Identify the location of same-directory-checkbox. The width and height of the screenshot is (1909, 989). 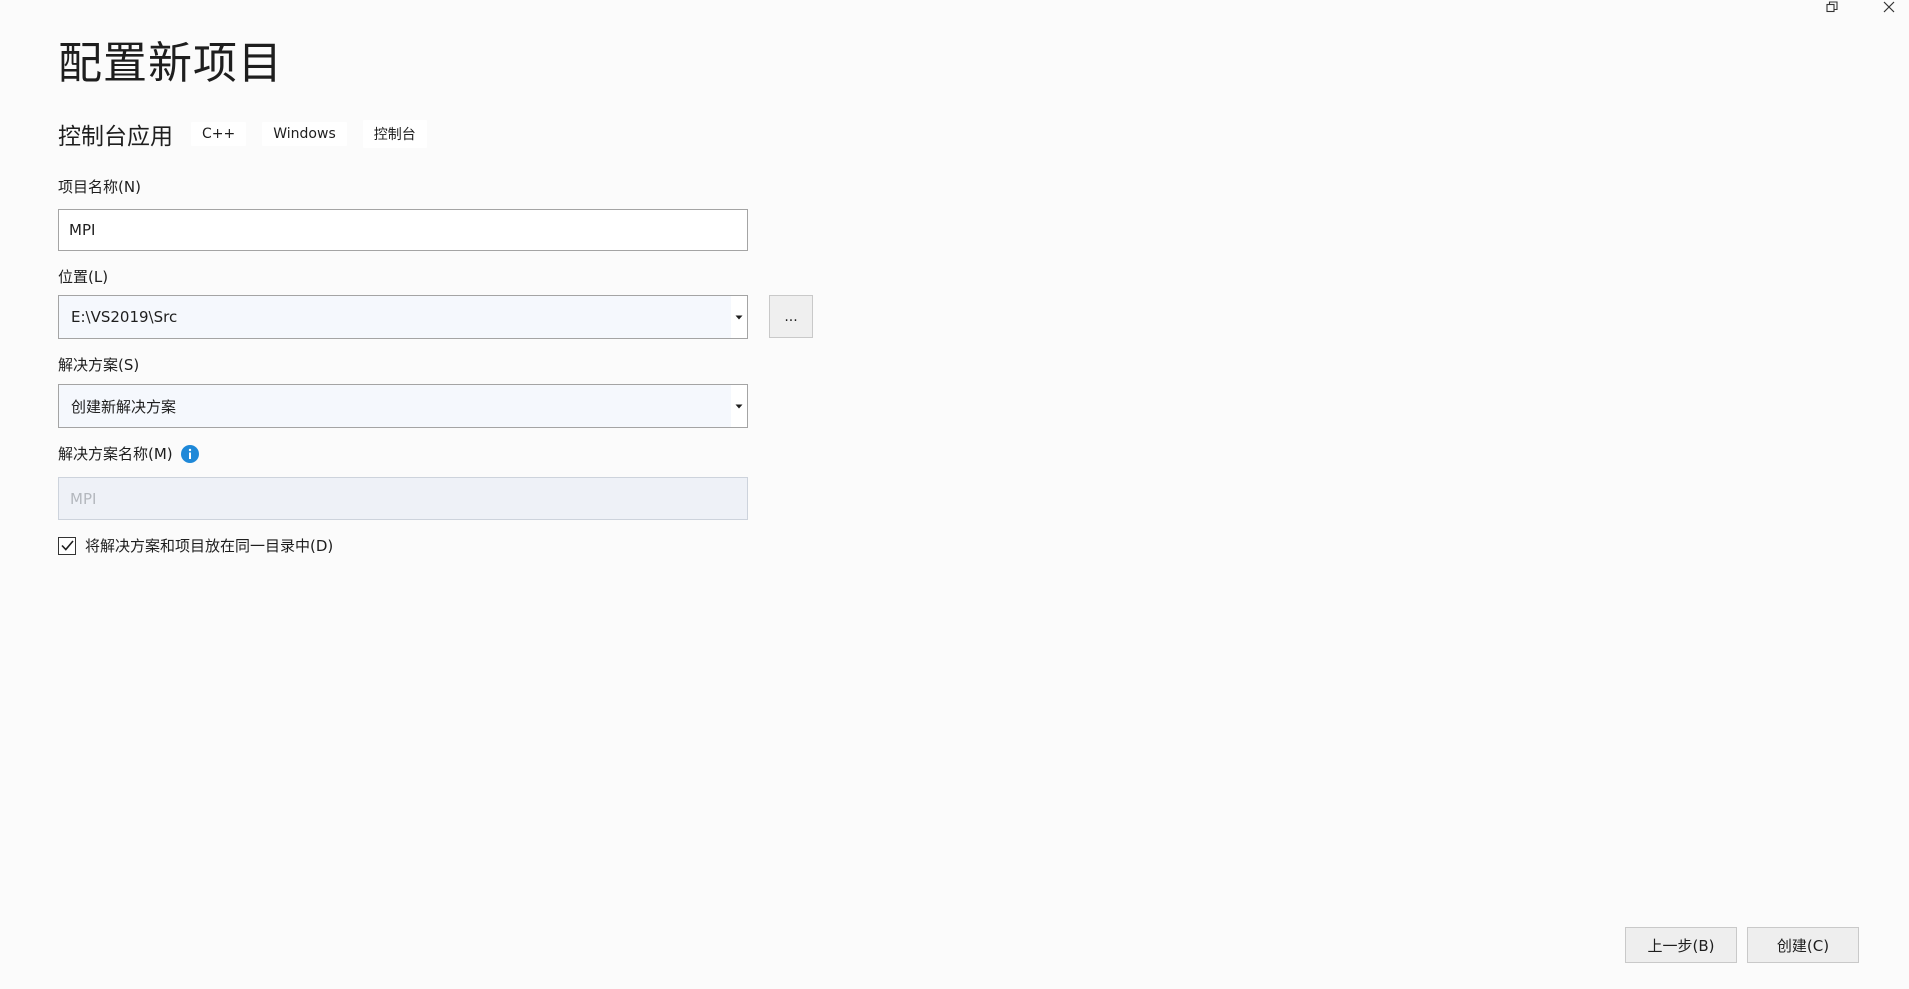
(67, 545).